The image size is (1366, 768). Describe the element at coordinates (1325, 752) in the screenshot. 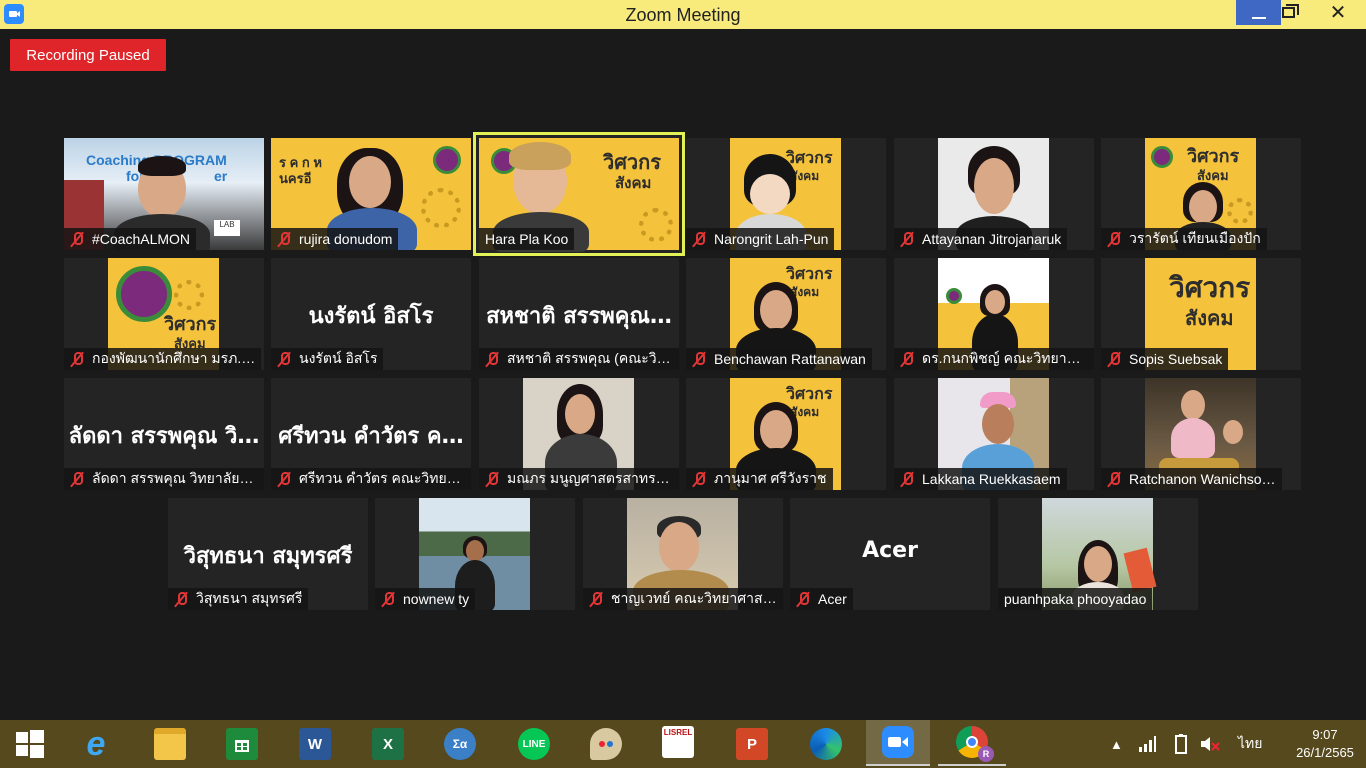

I see `clock-date: 26/1/2565` at that location.